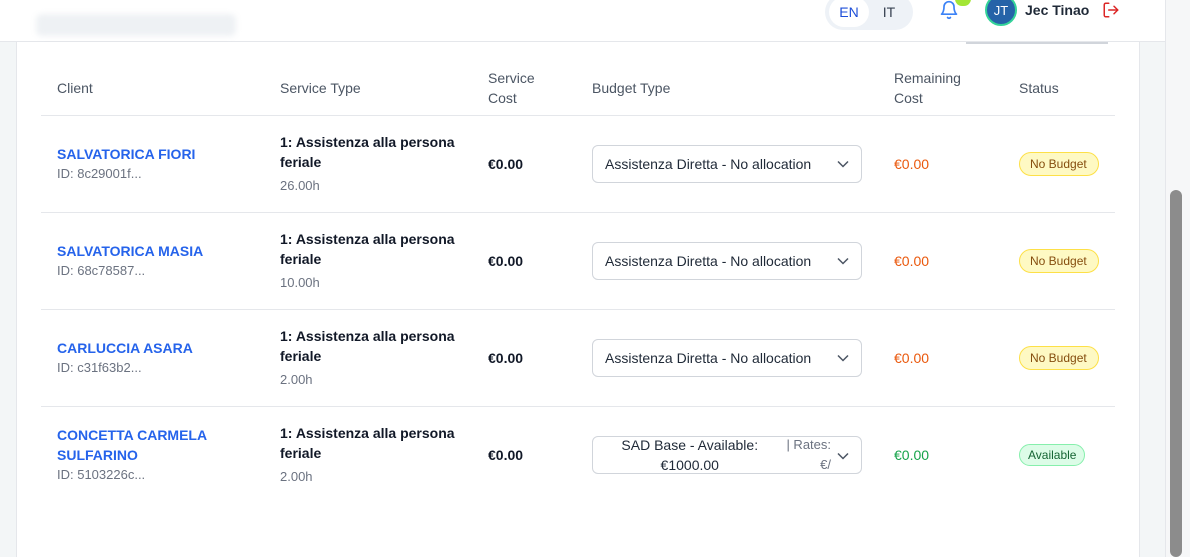 This screenshot has height=557, width=1190. I want to click on status-cell: Available, so click(1067, 454).